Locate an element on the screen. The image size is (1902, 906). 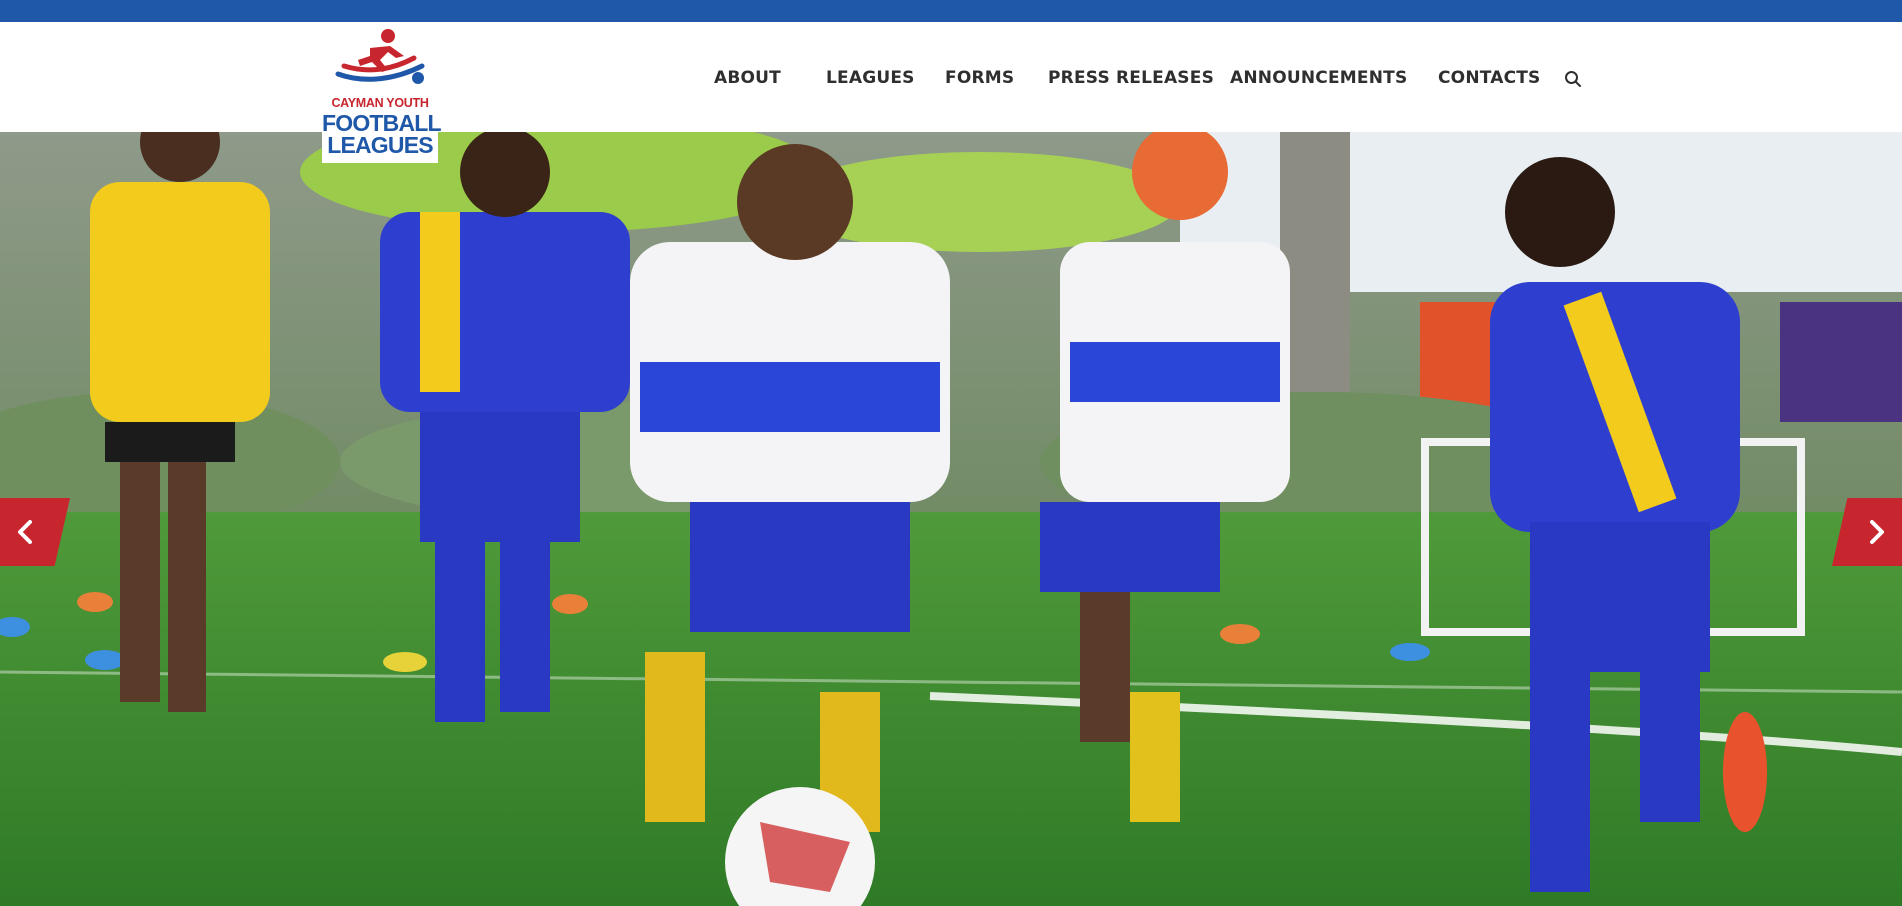
nav-item-announcements: ANNOUNCEMENTS is located at coordinates (1318, 78).